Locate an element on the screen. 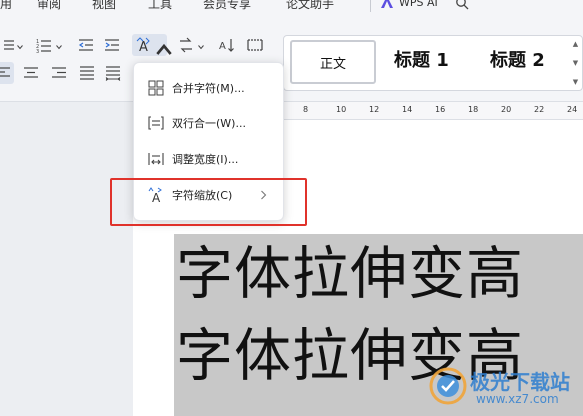  justify-icon is located at coordinates (87, 73).